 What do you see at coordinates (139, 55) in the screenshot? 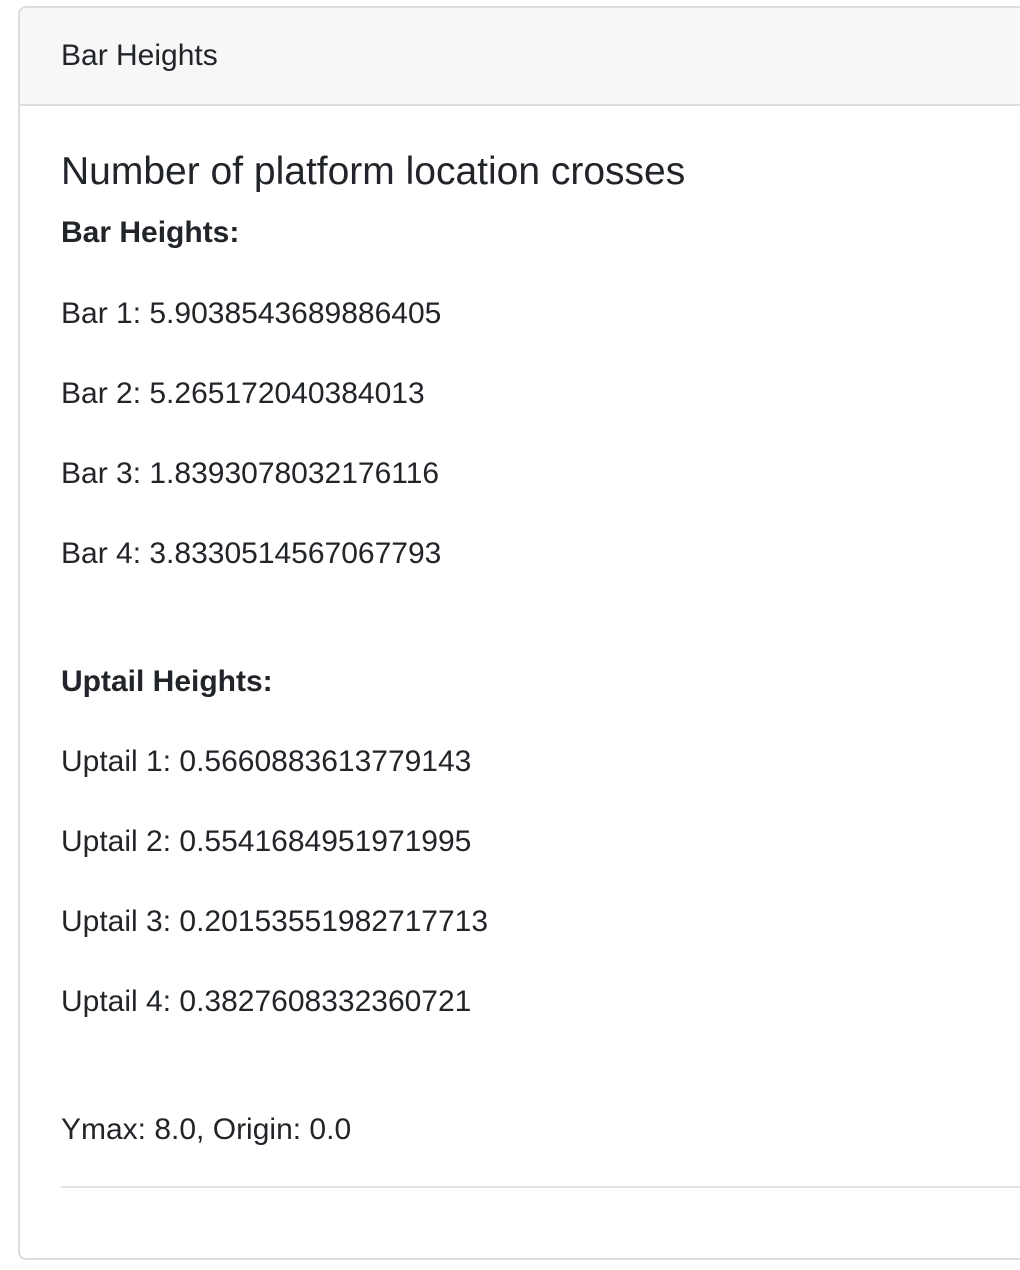
I see `card-header-title: Bar Heights` at bounding box center [139, 55].